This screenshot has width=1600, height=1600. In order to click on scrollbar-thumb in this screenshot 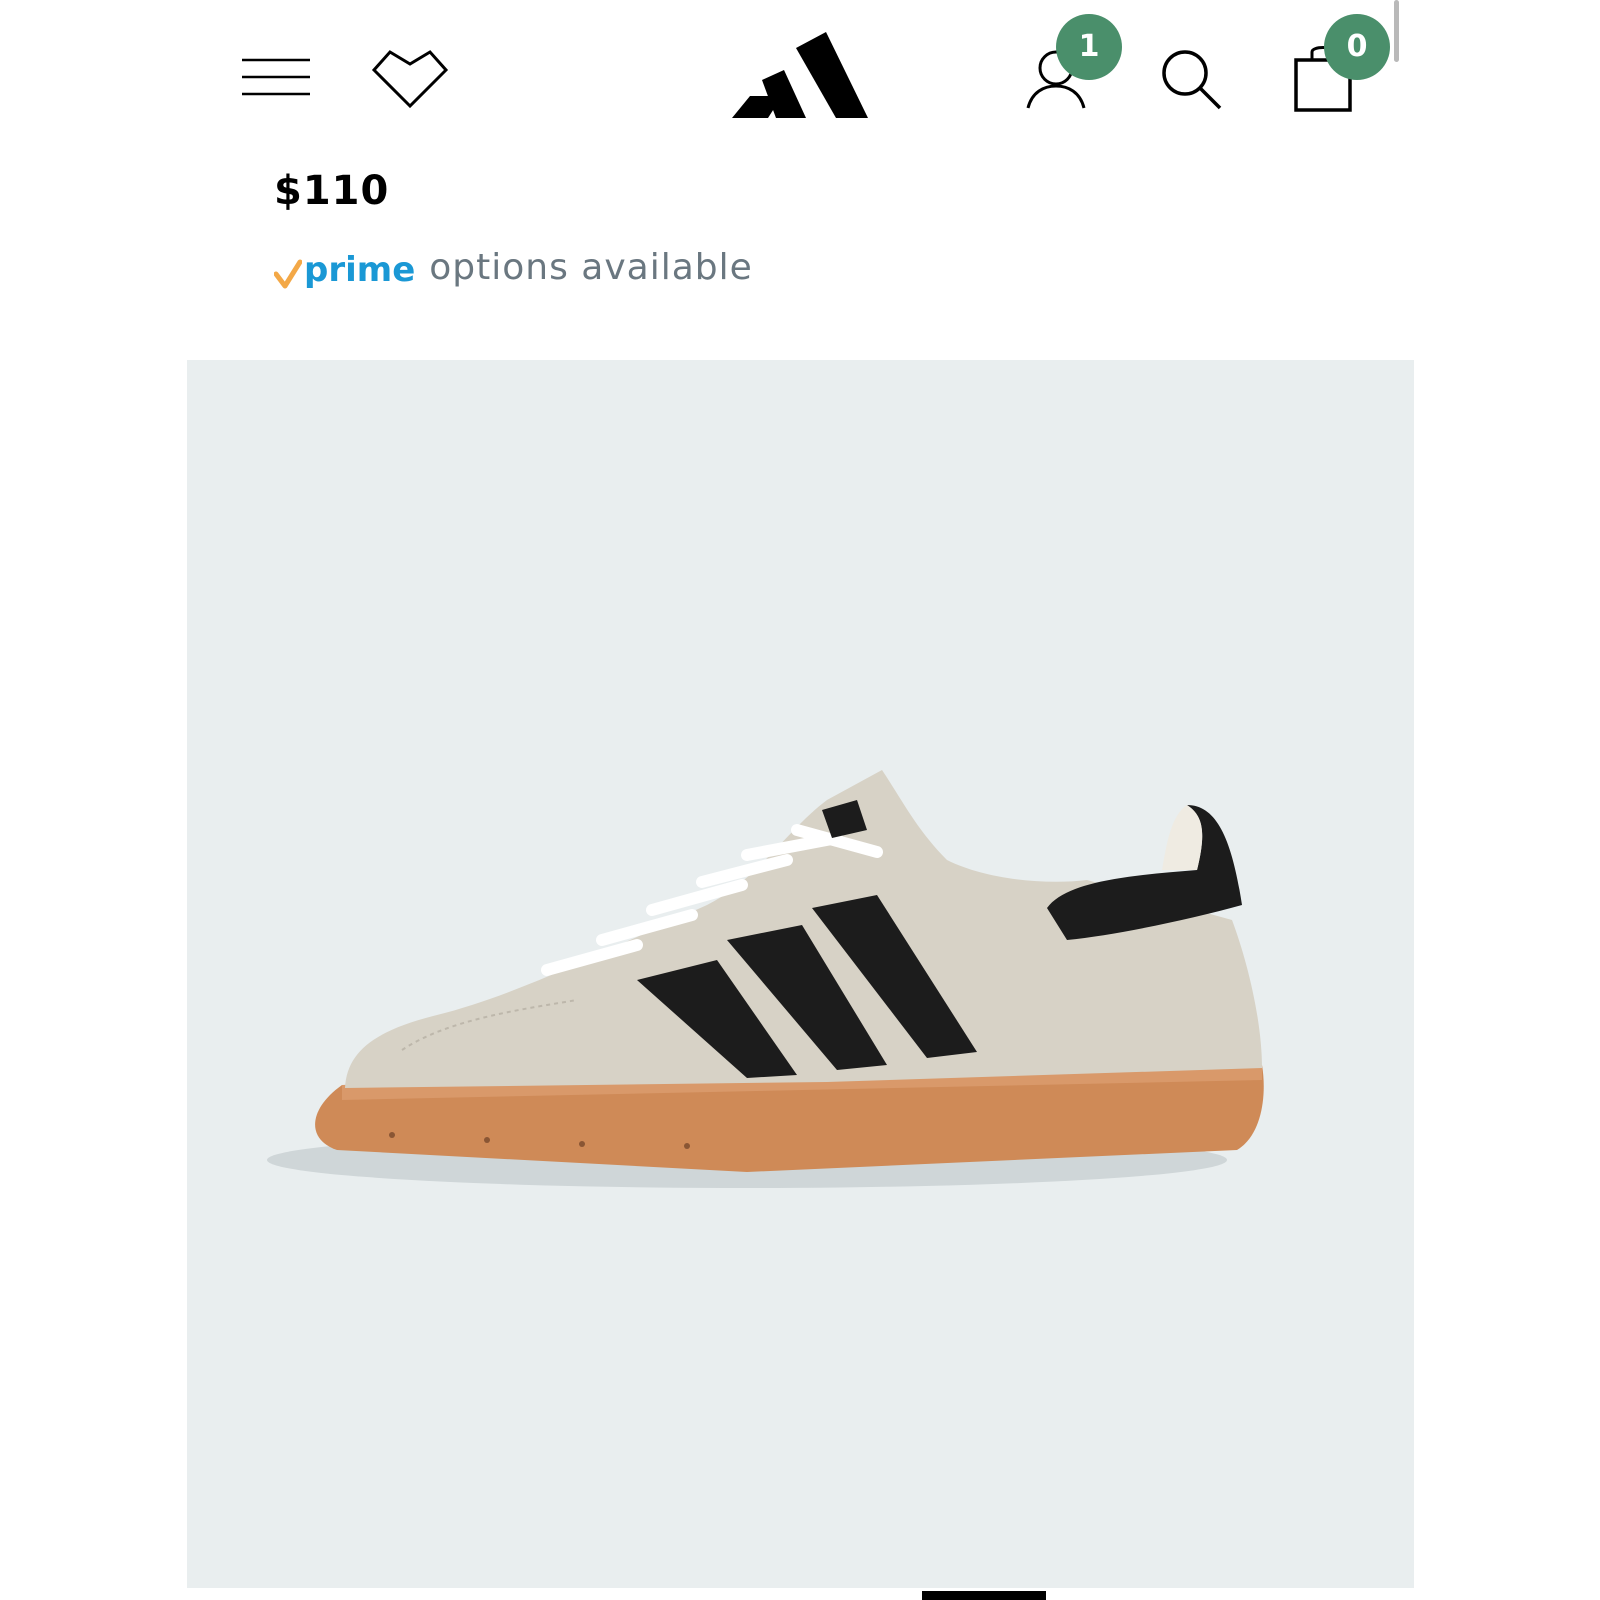, I will do `click(1396, 31)`.